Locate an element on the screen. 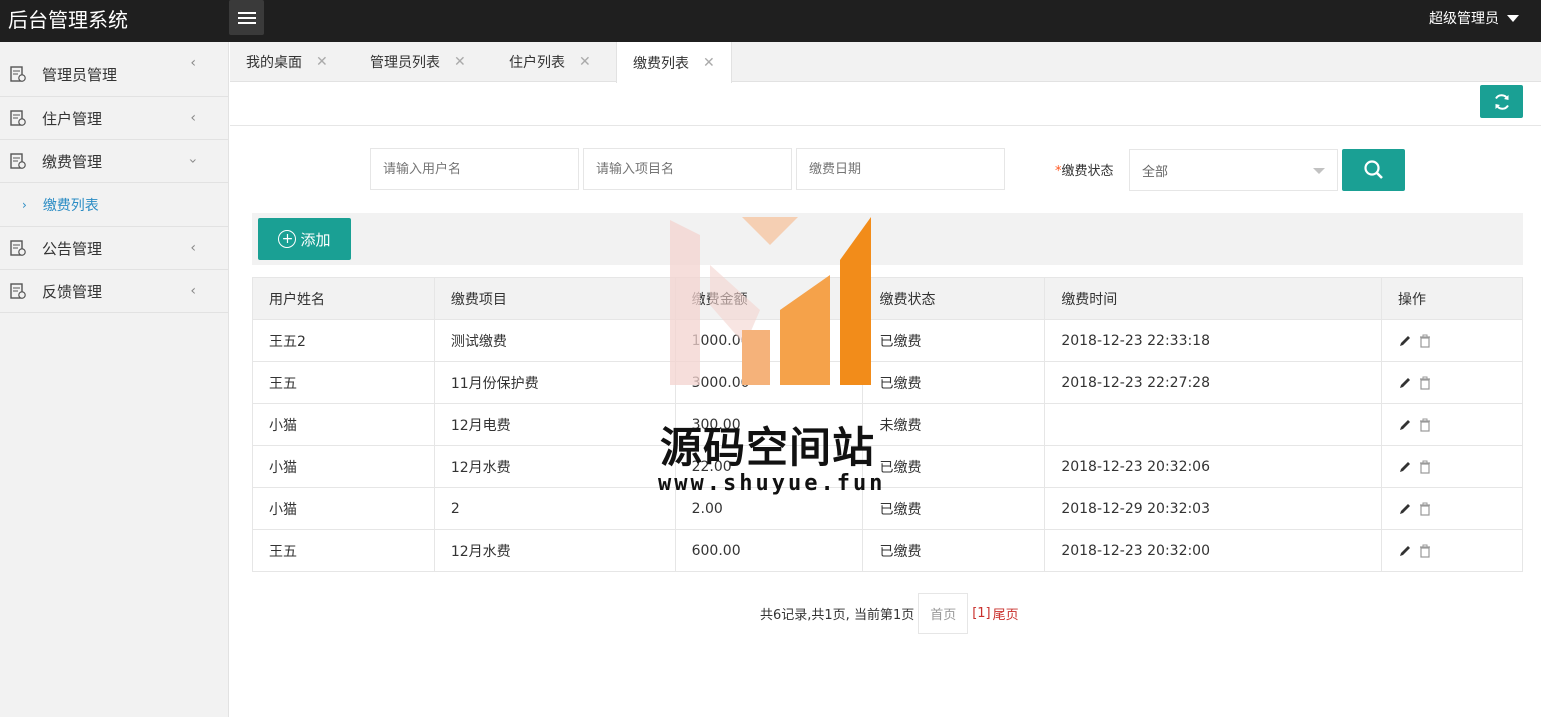  search-button is located at coordinates (1373, 170).